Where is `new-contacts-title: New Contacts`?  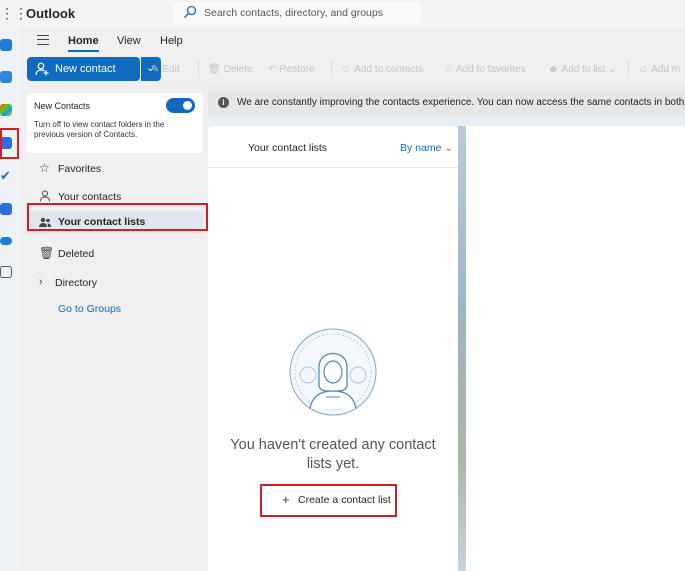 new-contacts-title: New Contacts is located at coordinates (62, 106).